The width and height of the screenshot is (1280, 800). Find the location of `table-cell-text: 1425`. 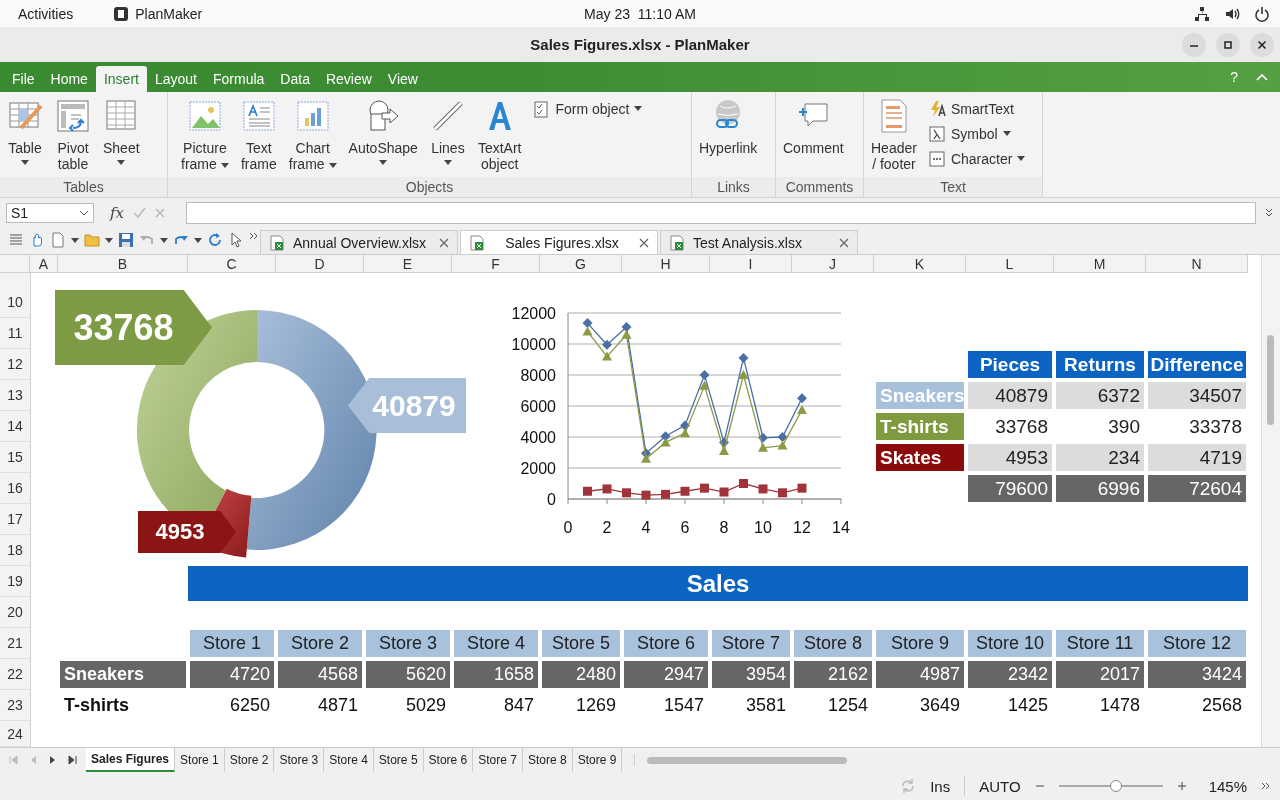

table-cell-text: 1425 is located at coordinates (1027, 705).